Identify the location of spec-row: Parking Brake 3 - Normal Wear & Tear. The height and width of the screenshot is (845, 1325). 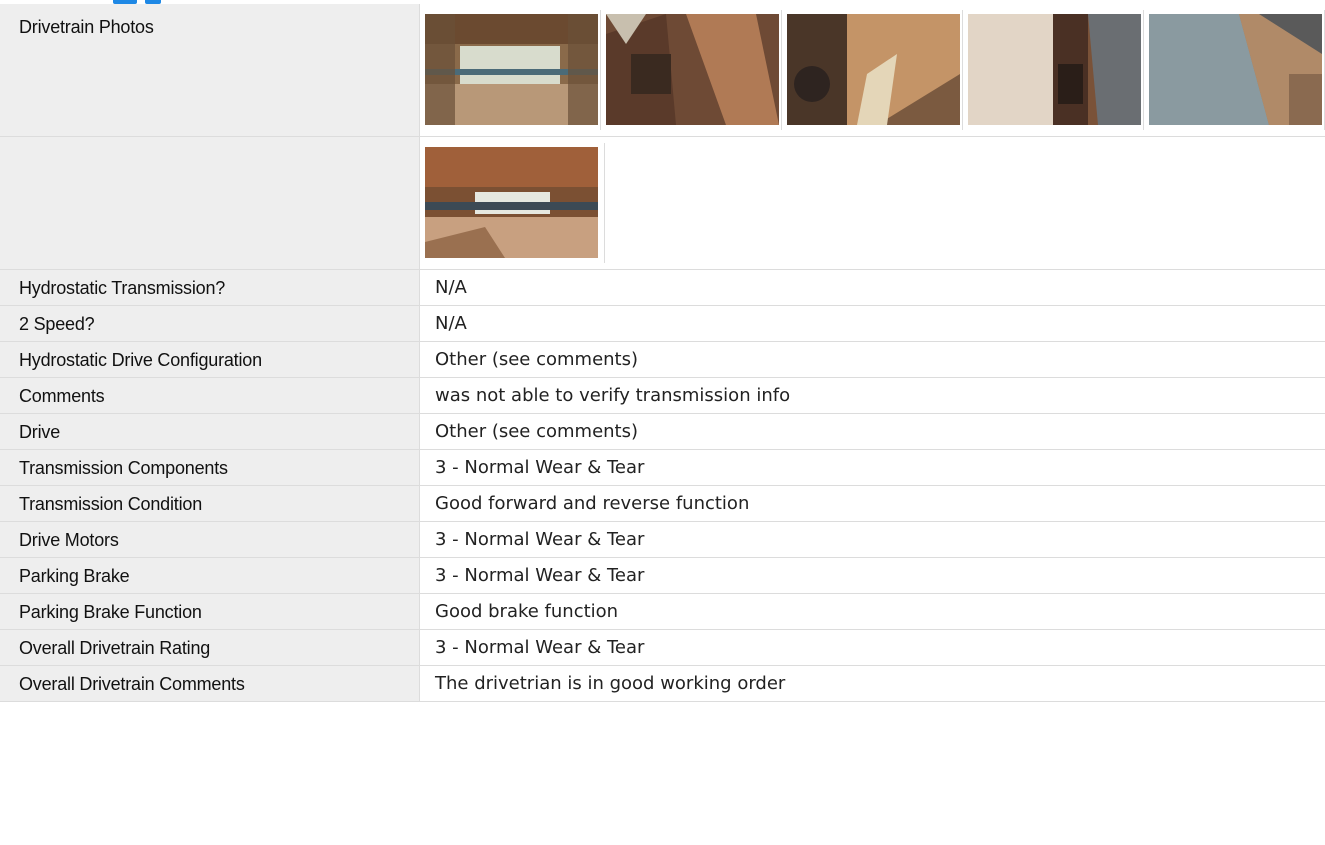
(662, 575).